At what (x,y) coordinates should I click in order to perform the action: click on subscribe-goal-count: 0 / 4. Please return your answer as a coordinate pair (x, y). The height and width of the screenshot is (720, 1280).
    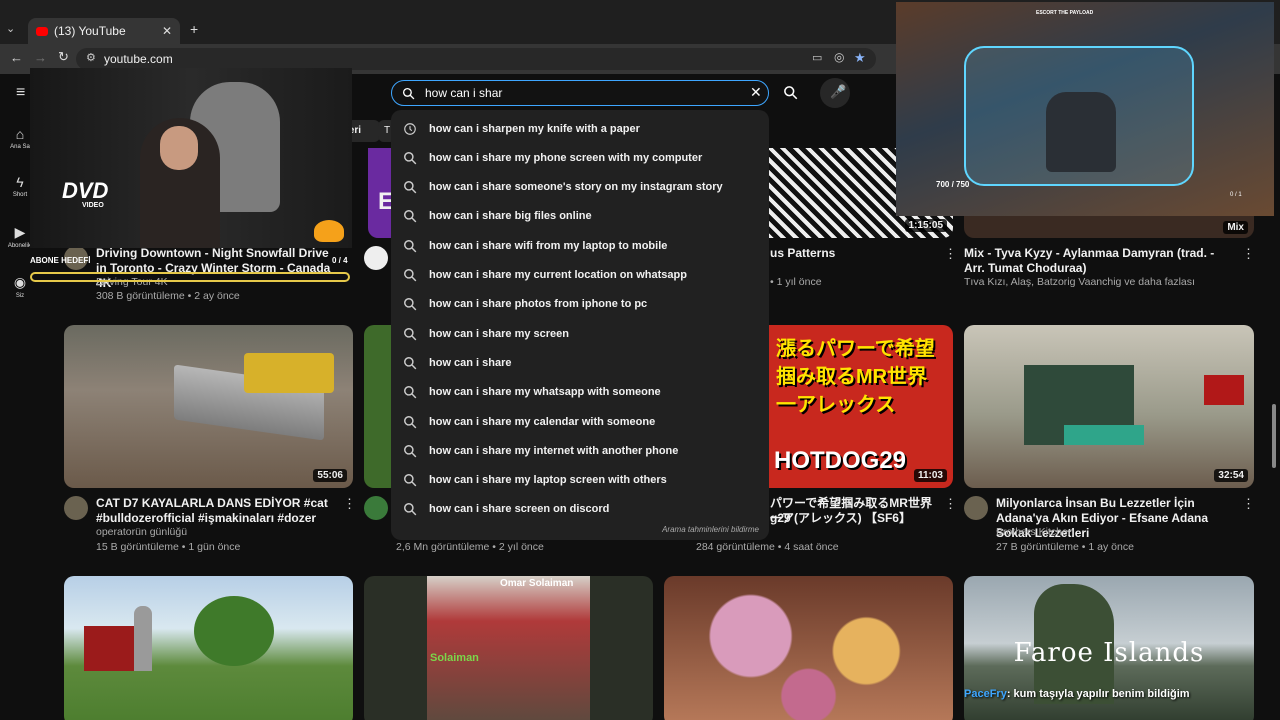
    Looking at the image, I should click on (340, 260).